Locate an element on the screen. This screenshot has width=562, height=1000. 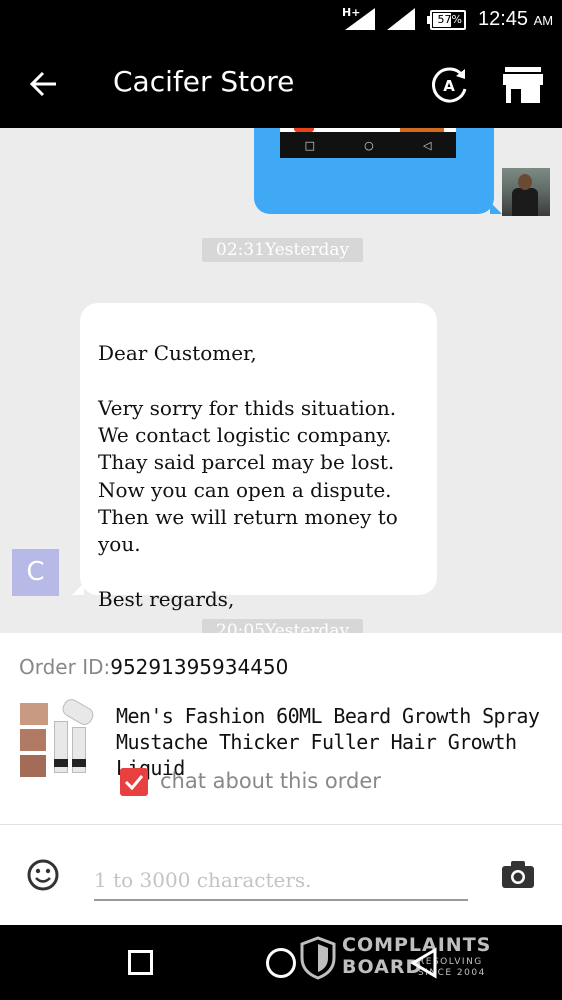
smiley-icon is located at coordinates (43, 875).